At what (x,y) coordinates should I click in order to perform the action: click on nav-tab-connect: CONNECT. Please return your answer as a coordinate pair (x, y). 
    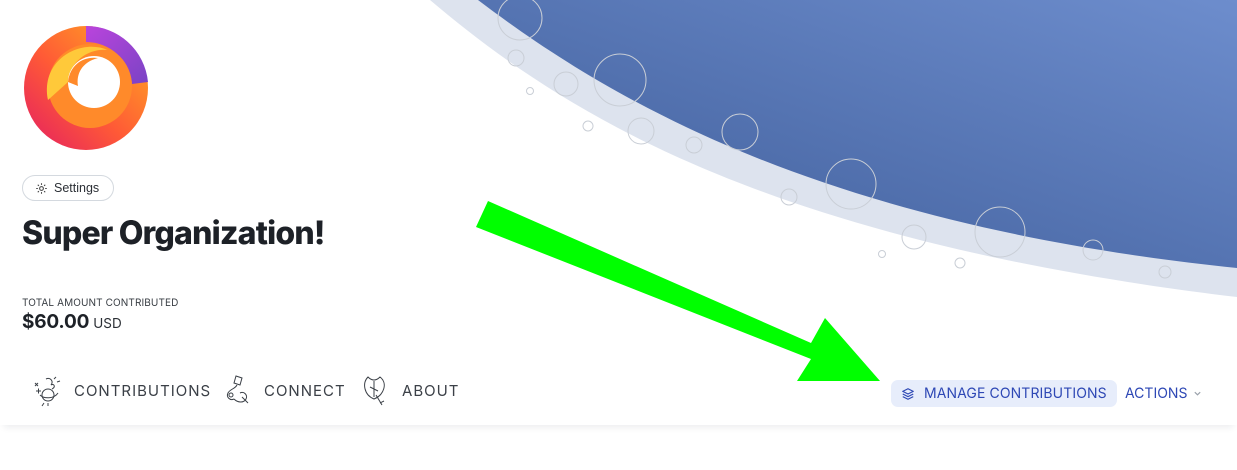
    Looking at the image, I should click on (284, 390).